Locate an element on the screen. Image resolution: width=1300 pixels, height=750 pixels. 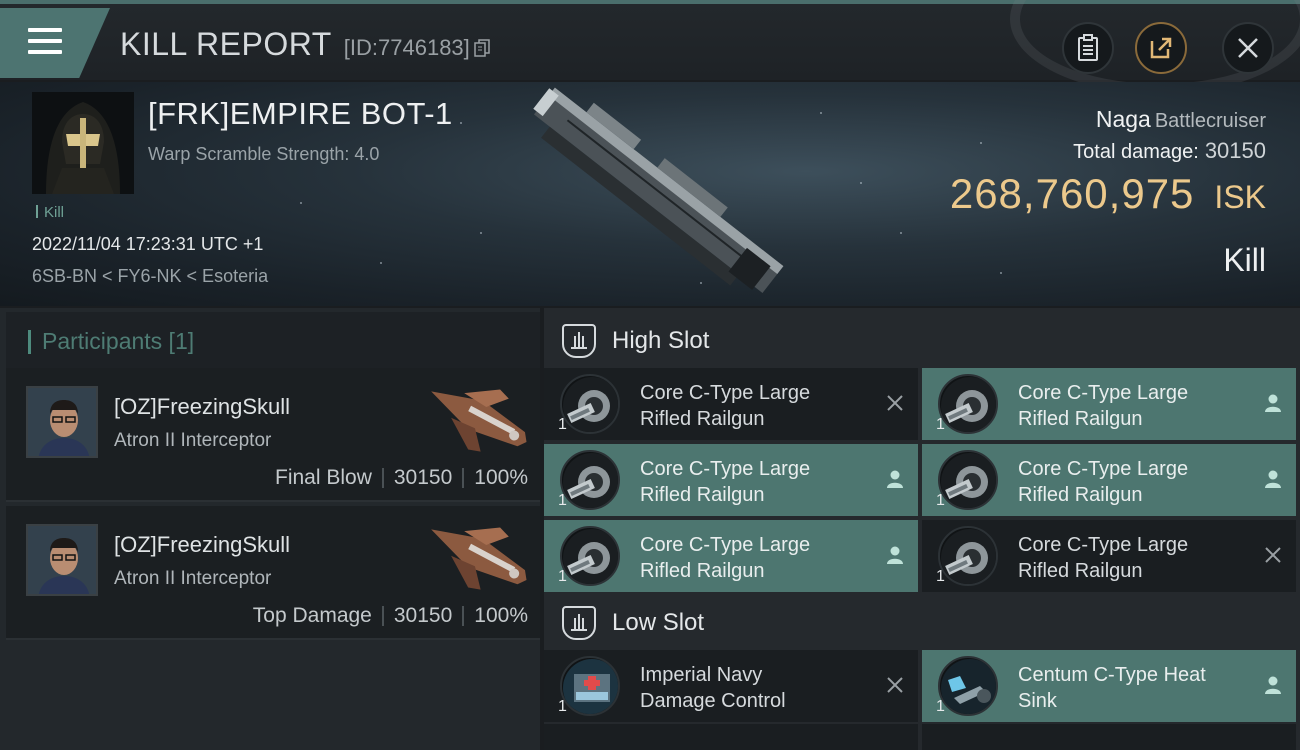
module-name-line-1: Imperial Navy is located at coordinates (701, 675).